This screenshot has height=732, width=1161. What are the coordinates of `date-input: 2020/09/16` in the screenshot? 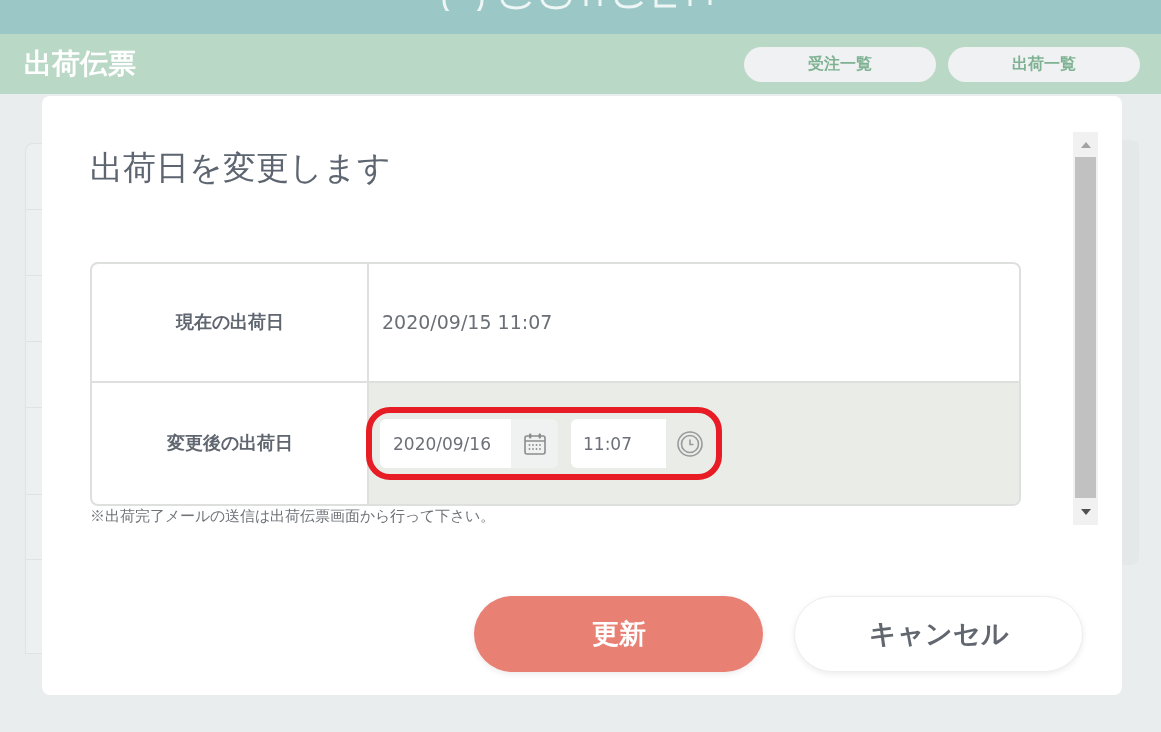 It's located at (445, 443).